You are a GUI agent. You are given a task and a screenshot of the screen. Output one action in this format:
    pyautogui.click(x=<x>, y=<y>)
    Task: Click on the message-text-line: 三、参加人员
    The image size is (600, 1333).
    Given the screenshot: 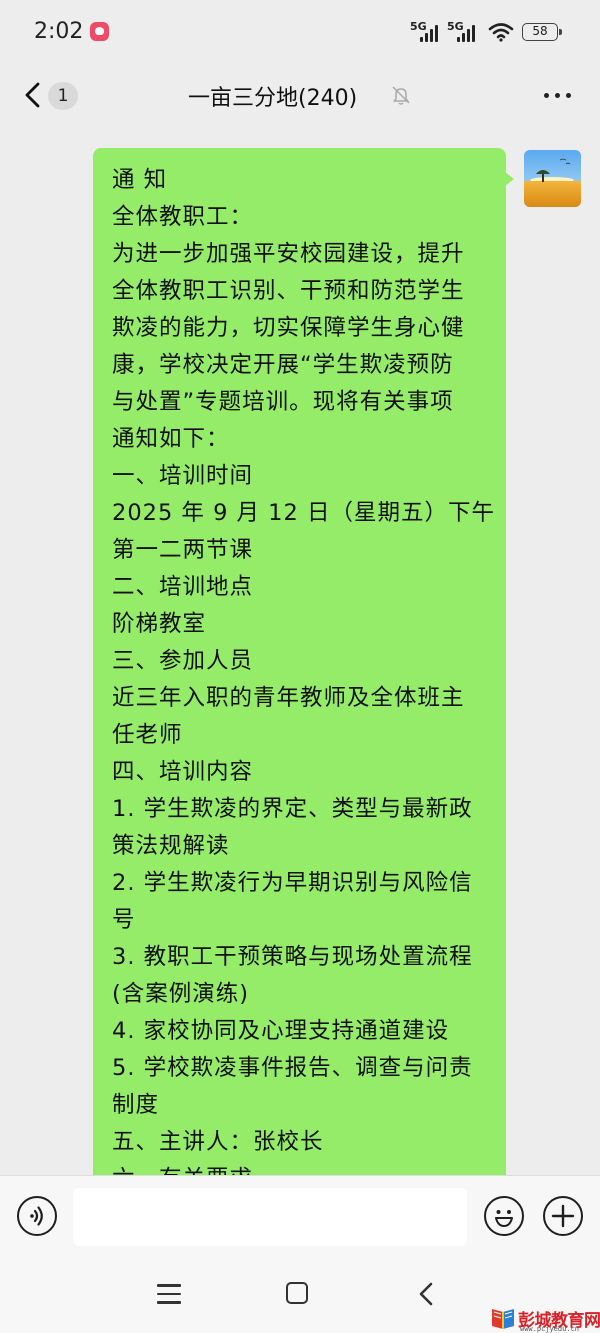 What is the action you would take?
    pyautogui.click(x=183, y=661)
    